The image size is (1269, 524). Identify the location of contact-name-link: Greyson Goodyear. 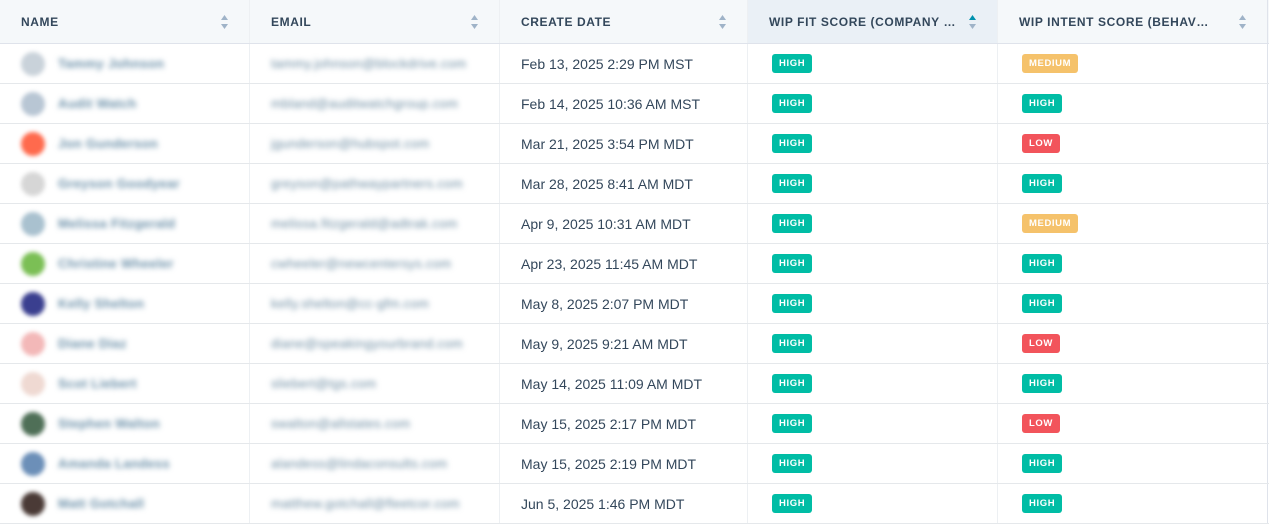
(119, 183).